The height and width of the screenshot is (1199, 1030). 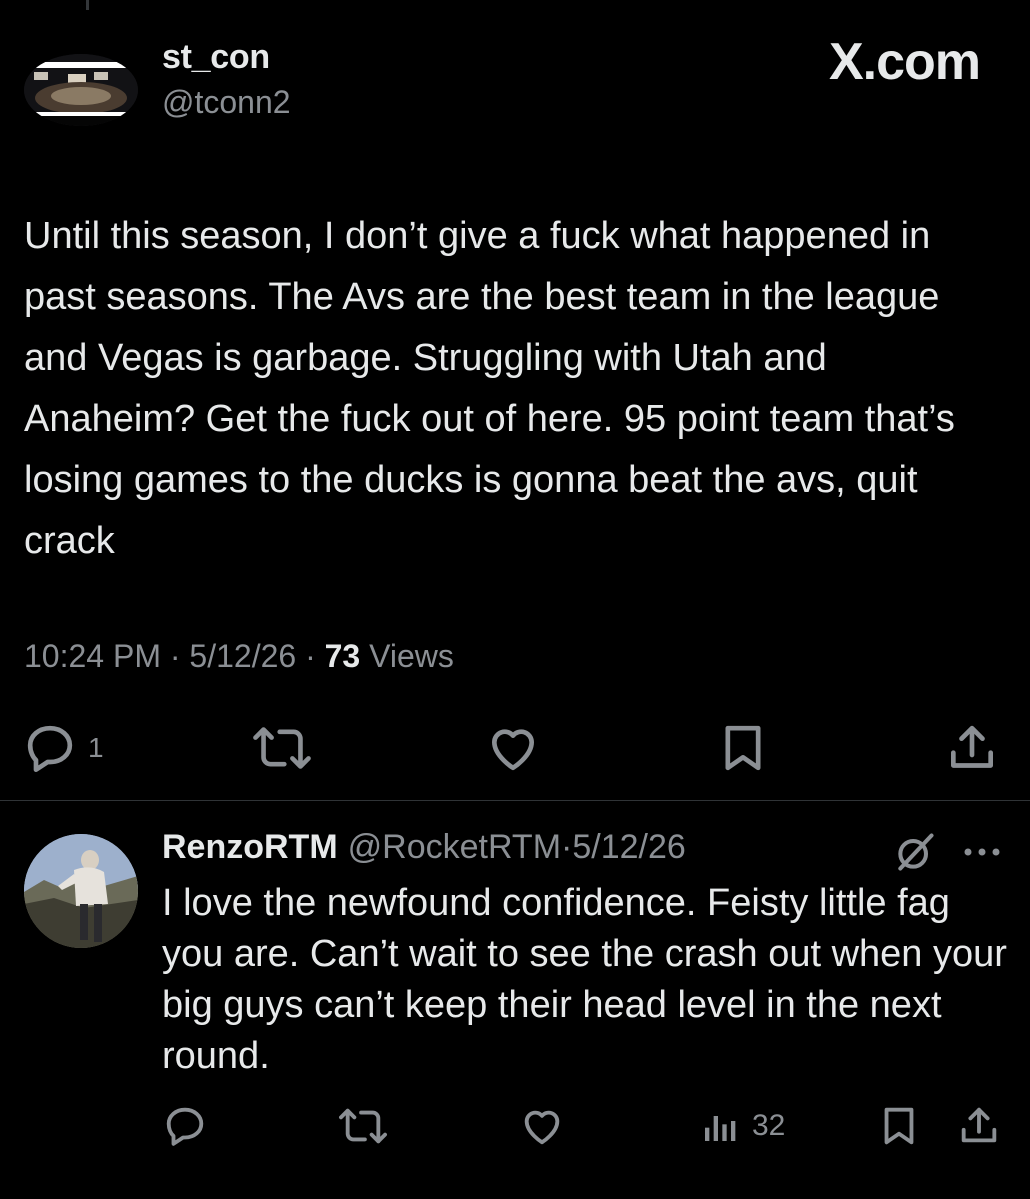 What do you see at coordinates (742, 1126) in the screenshot?
I see `reply-views-button: 32` at bounding box center [742, 1126].